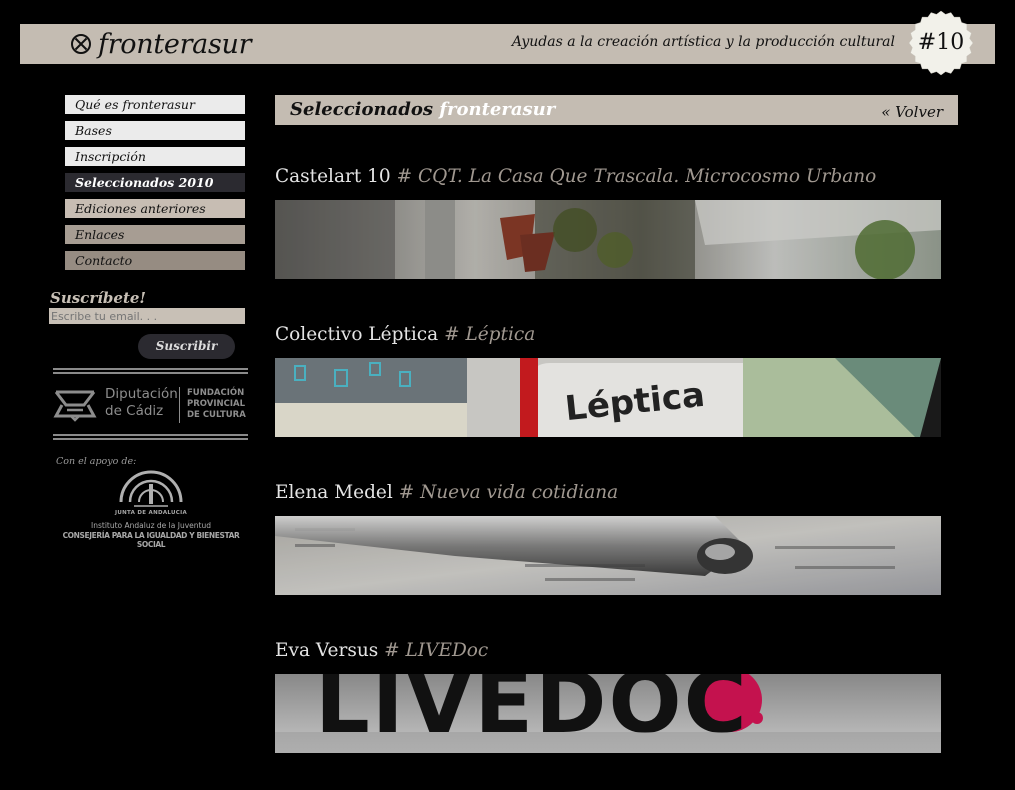 This screenshot has height=790, width=1015. Describe the element at coordinates (912, 112) in the screenshot. I see `back-link: « Volver` at that location.